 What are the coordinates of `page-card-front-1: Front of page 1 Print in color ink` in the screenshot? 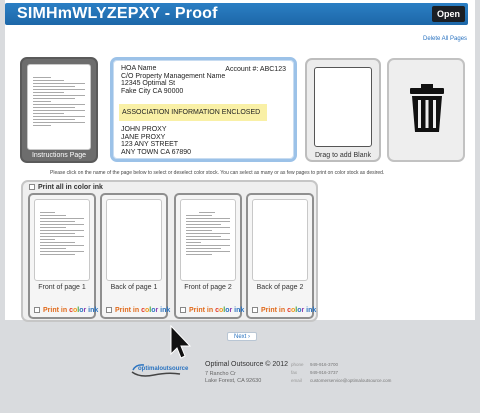 It's located at (63, 256).